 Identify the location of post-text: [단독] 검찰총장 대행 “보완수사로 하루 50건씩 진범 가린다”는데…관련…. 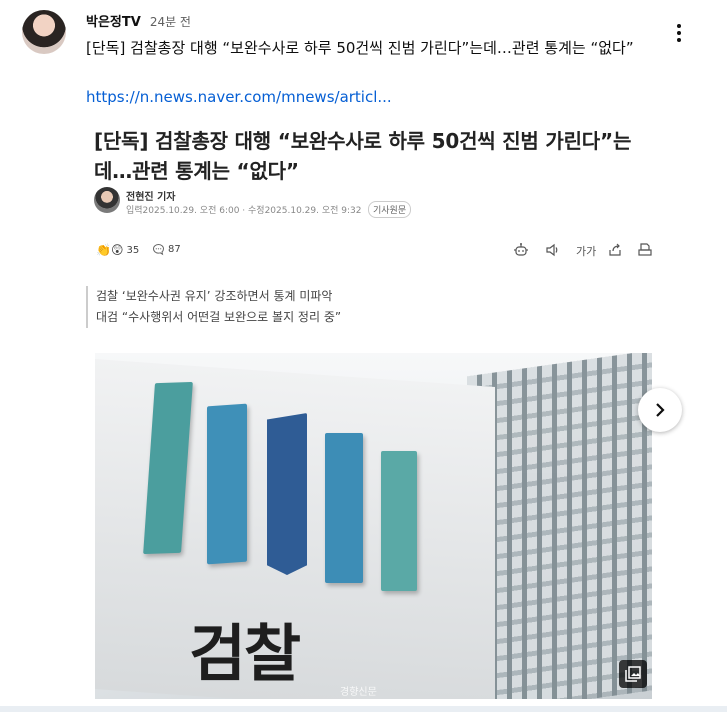
(360, 48).